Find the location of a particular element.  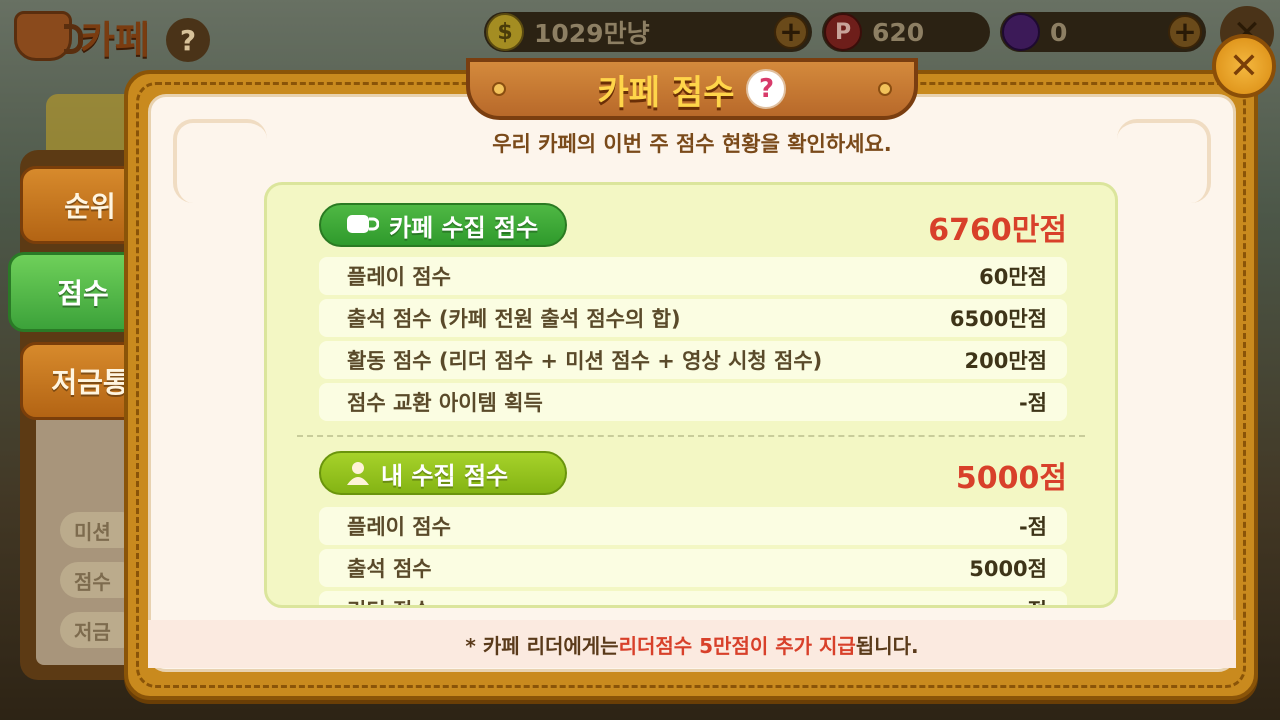

points-icon: P is located at coordinates (843, 32).